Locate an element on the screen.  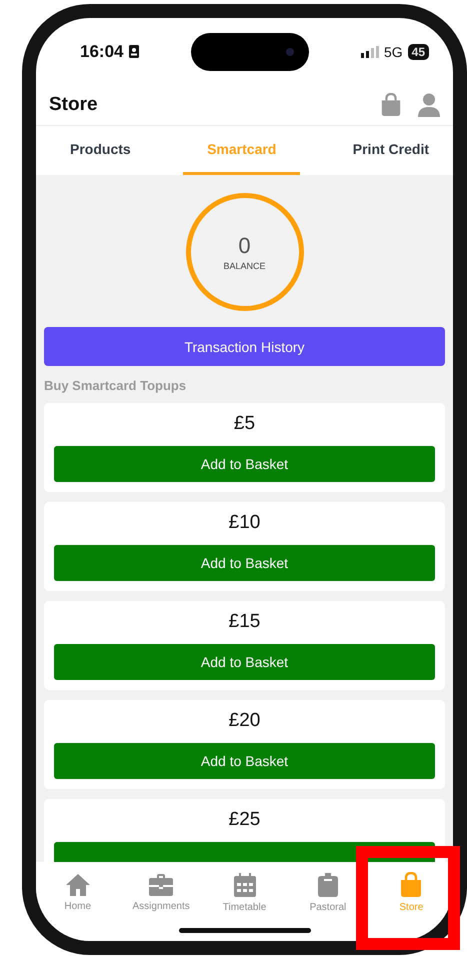
calendar-icon is located at coordinates (244, 885).